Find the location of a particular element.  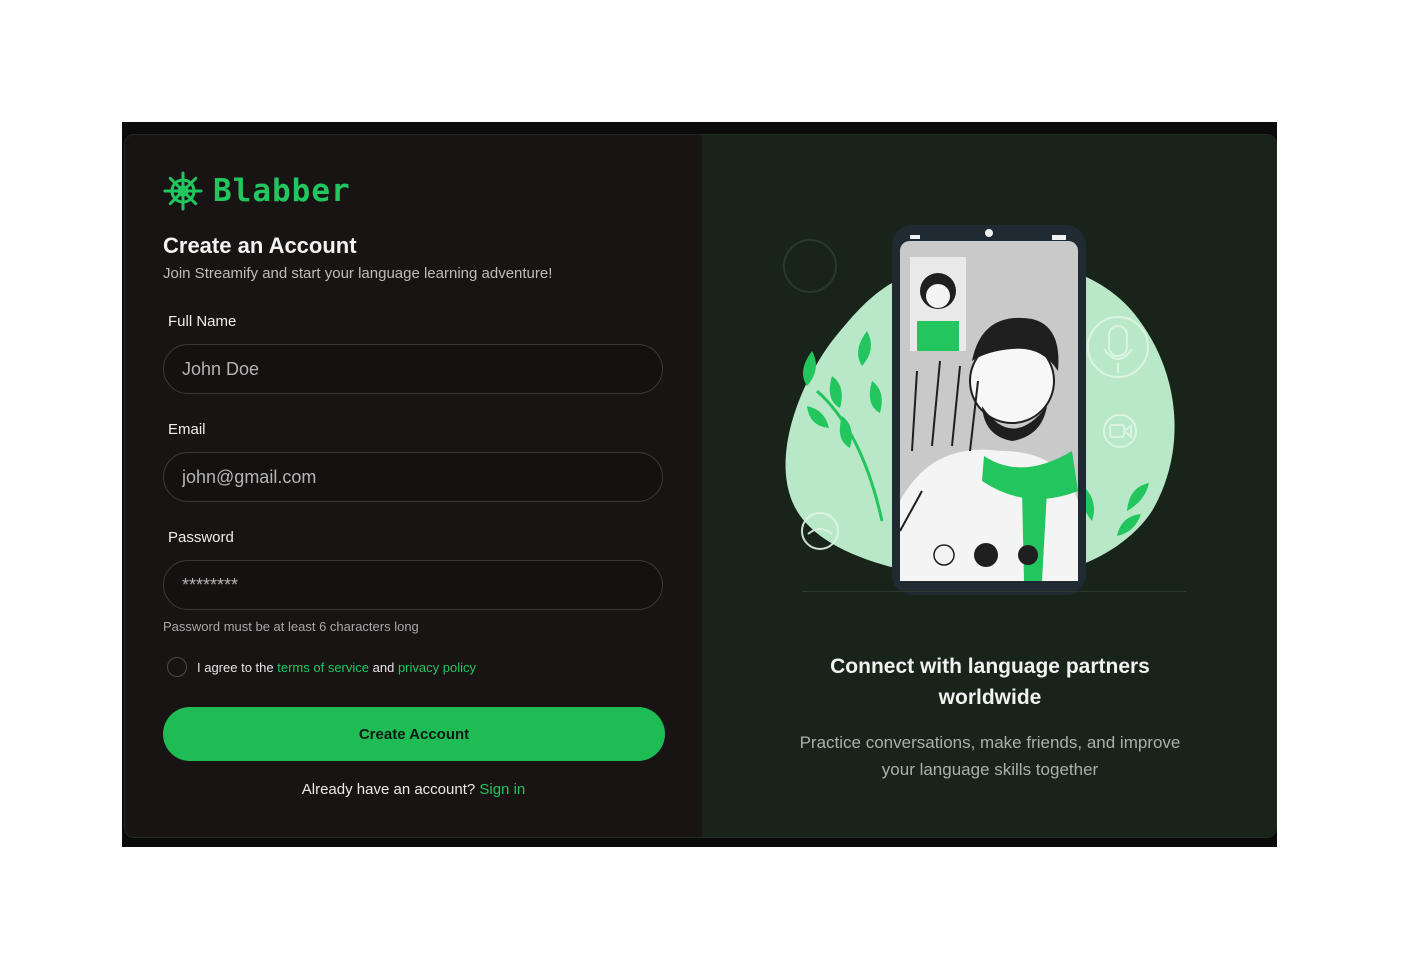

terms-checkbox is located at coordinates (177, 667).